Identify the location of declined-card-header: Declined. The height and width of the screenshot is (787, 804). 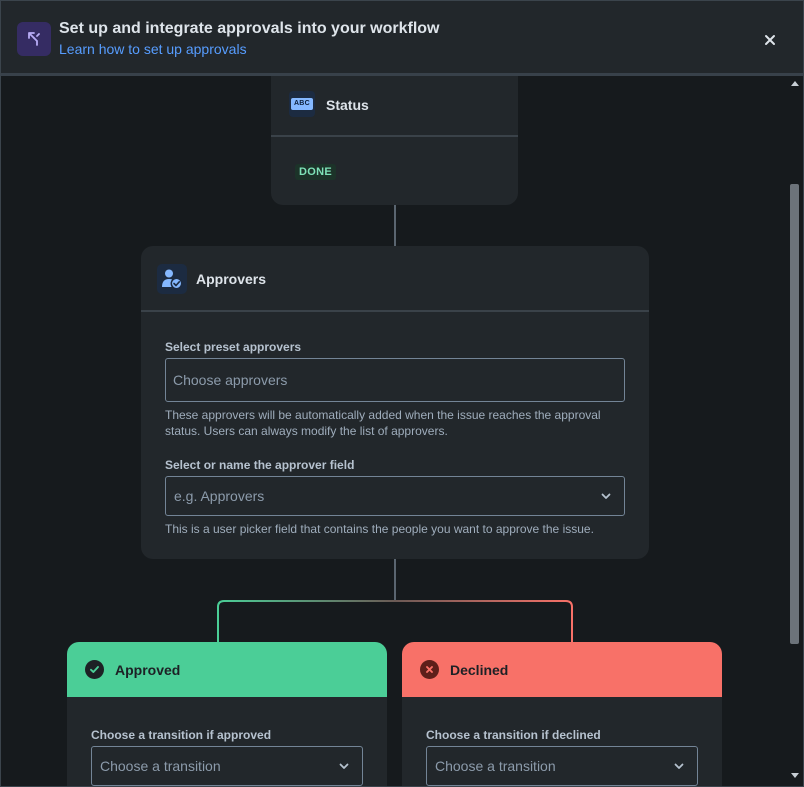
(562, 669).